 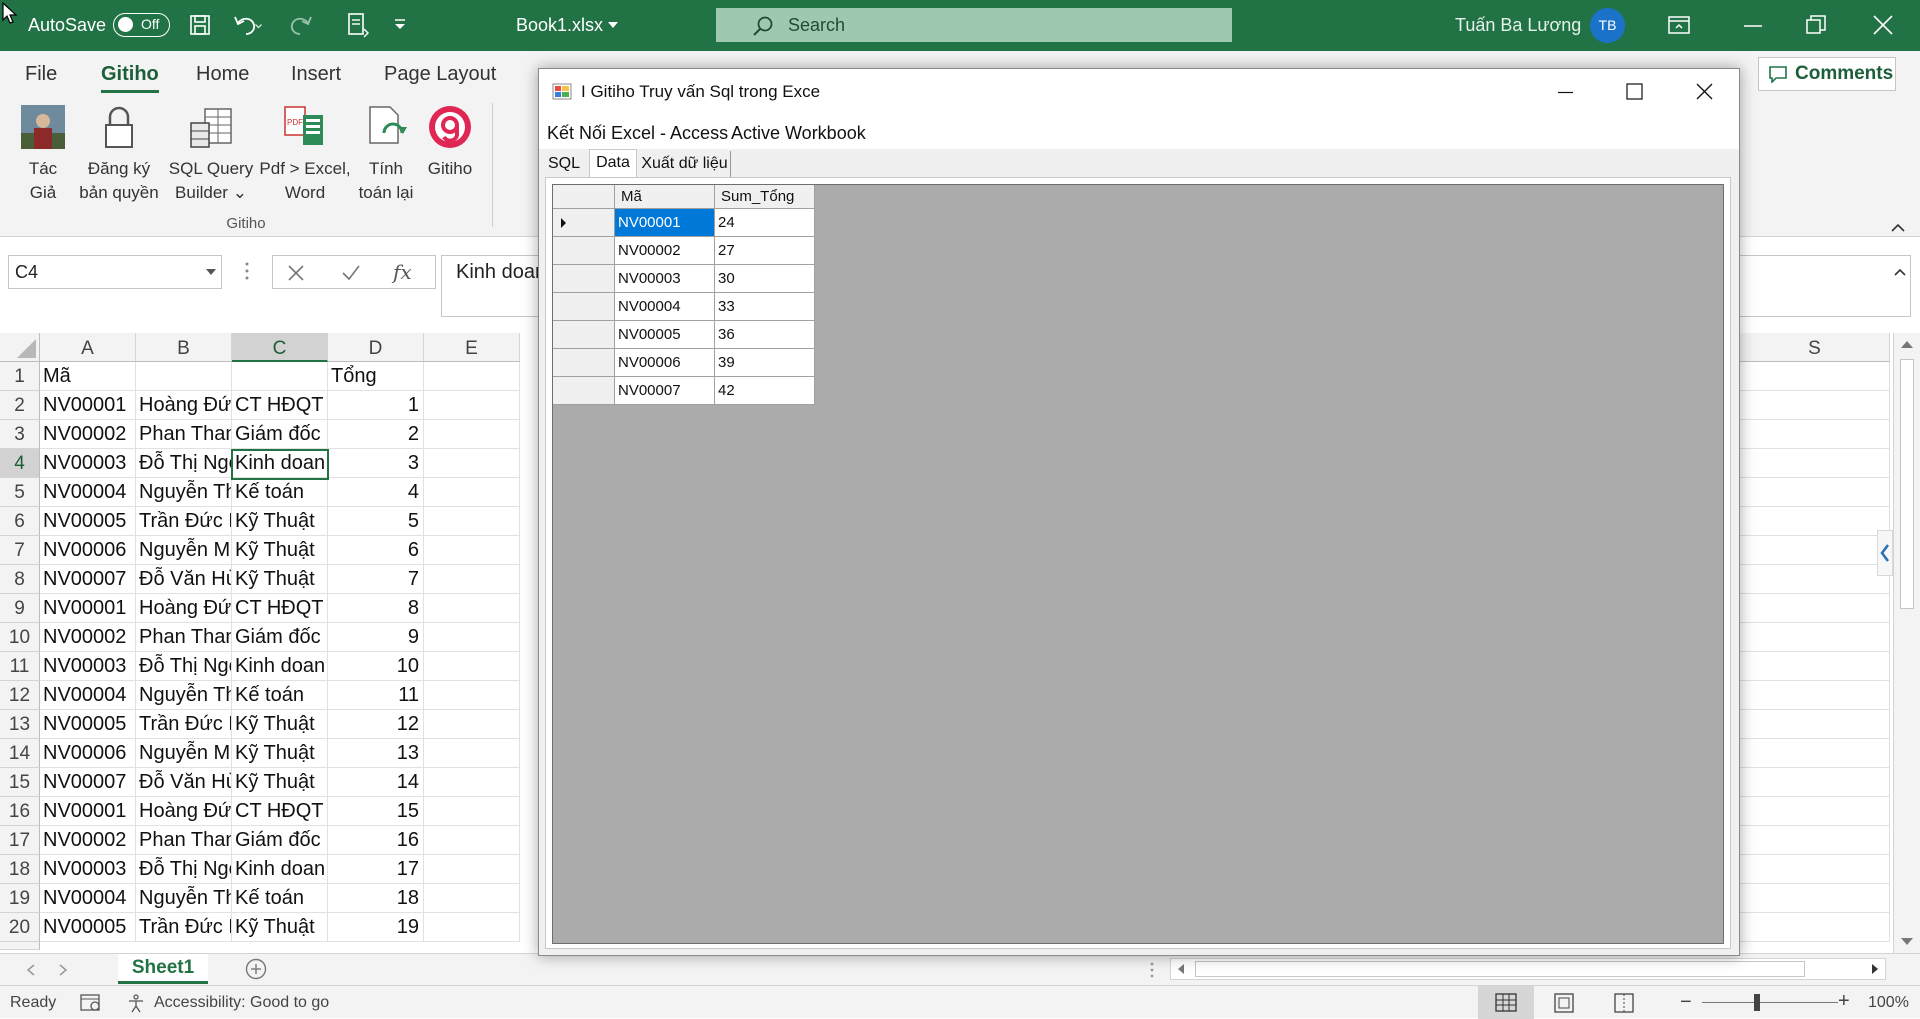 What do you see at coordinates (472, 347) in the screenshot?
I see `column-header-e: E` at bounding box center [472, 347].